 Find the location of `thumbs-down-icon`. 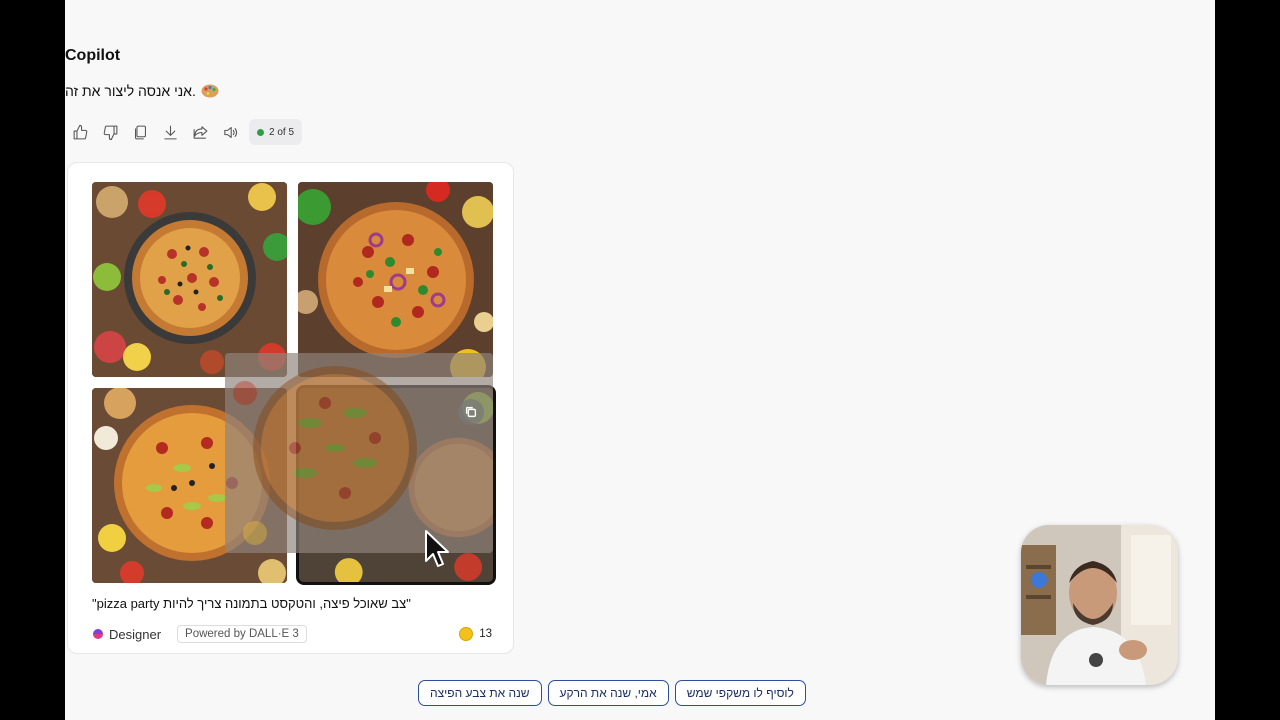

thumbs-down-icon is located at coordinates (110, 132).